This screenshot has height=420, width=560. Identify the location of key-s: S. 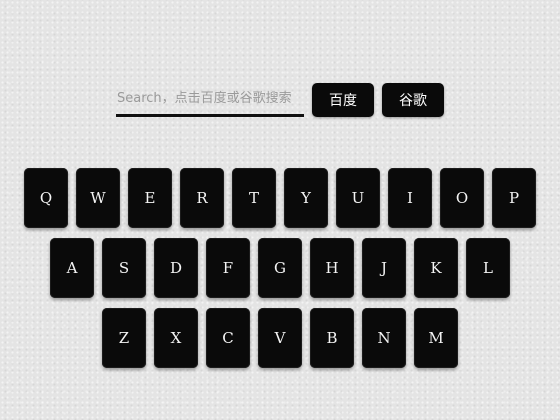
(124, 268).